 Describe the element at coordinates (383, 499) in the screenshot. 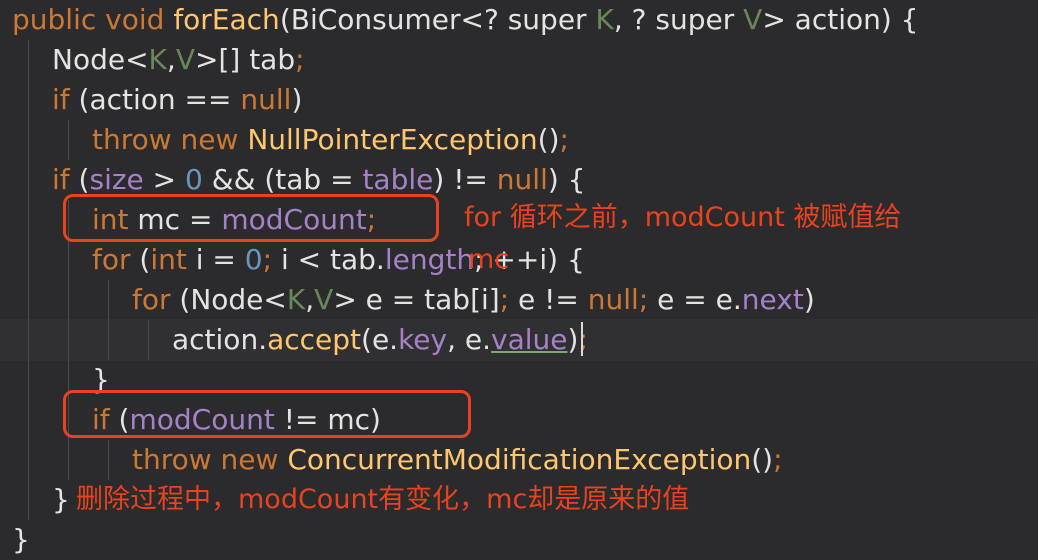

I see `annotation-note-2: 删除过程中，modCount有变化，mc却是原来的值` at that location.